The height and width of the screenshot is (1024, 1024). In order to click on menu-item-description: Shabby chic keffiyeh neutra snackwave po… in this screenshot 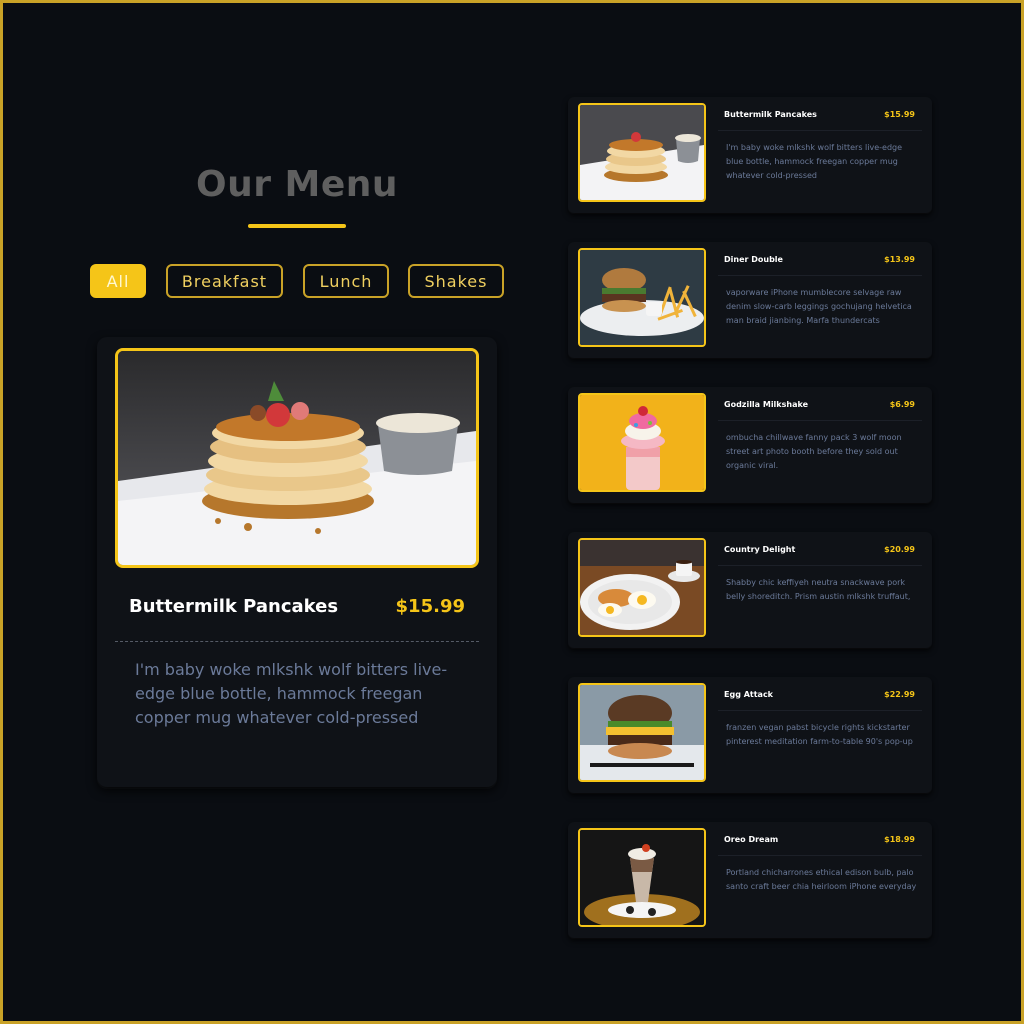, I will do `click(818, 589)`.